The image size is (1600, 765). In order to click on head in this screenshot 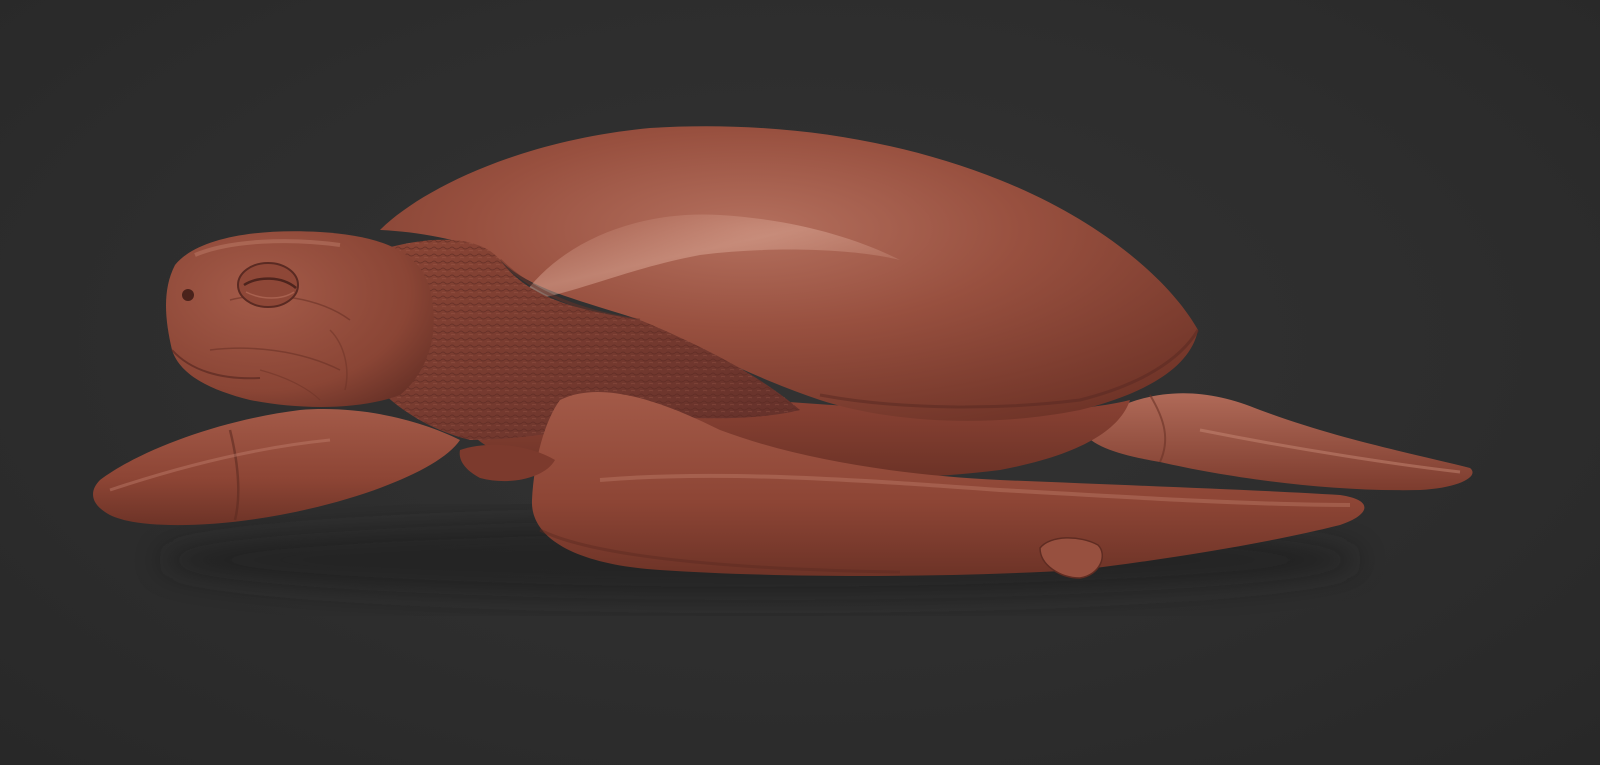, I will do `click(300, 319)`.